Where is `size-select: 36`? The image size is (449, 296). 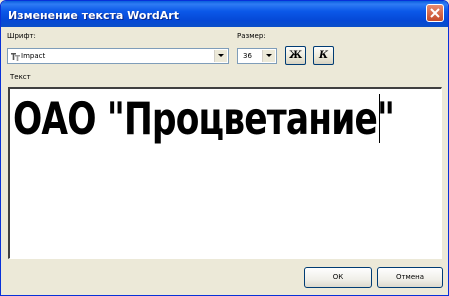 size-select: 36 is located at coordinates (257, 56).